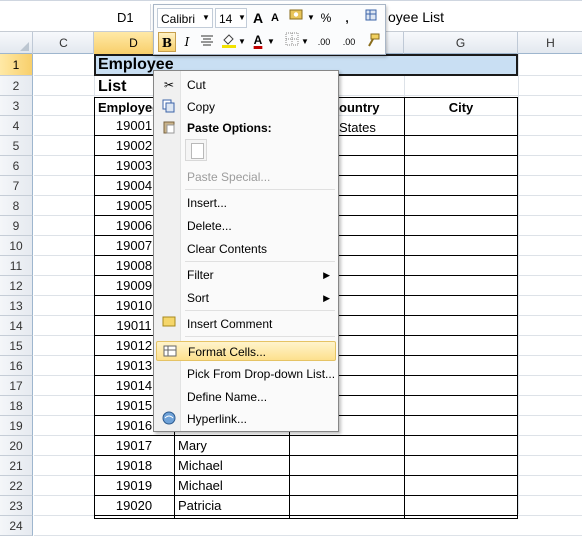 The image size is (582, 540). I want to click on shrink-font-button: A, so click(275, 18).